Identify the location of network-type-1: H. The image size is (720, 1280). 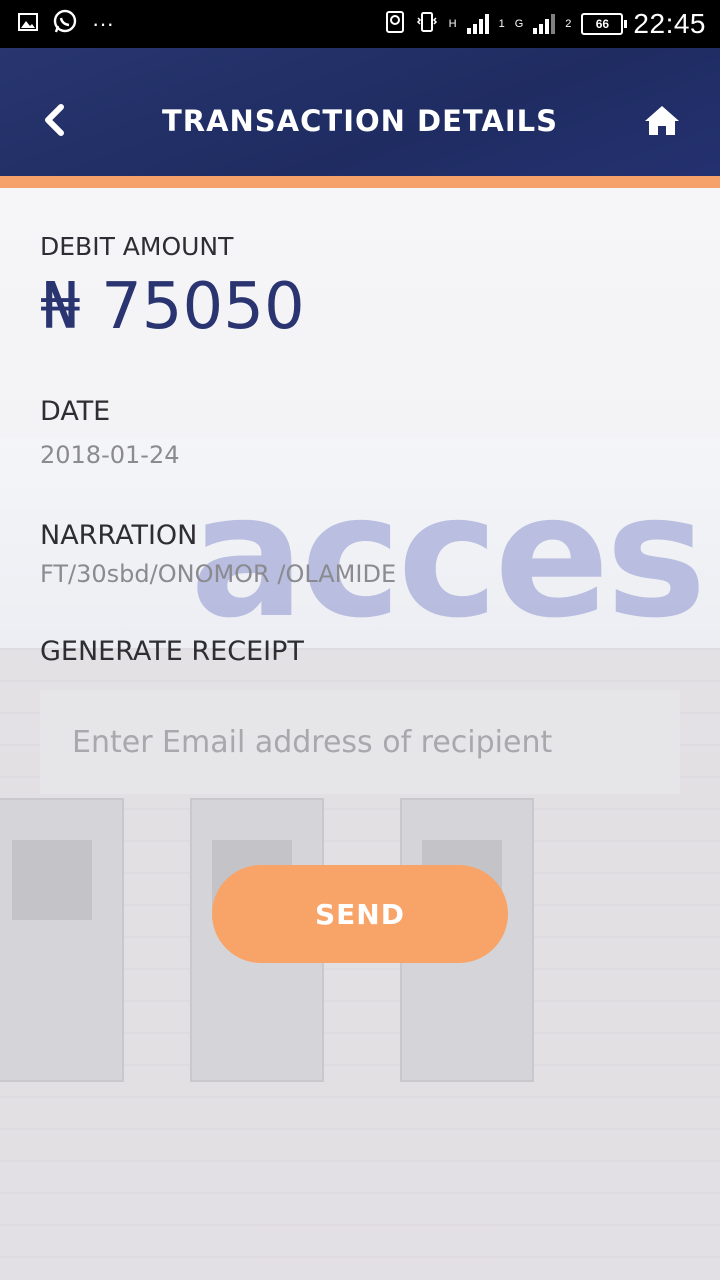
(452, 23).